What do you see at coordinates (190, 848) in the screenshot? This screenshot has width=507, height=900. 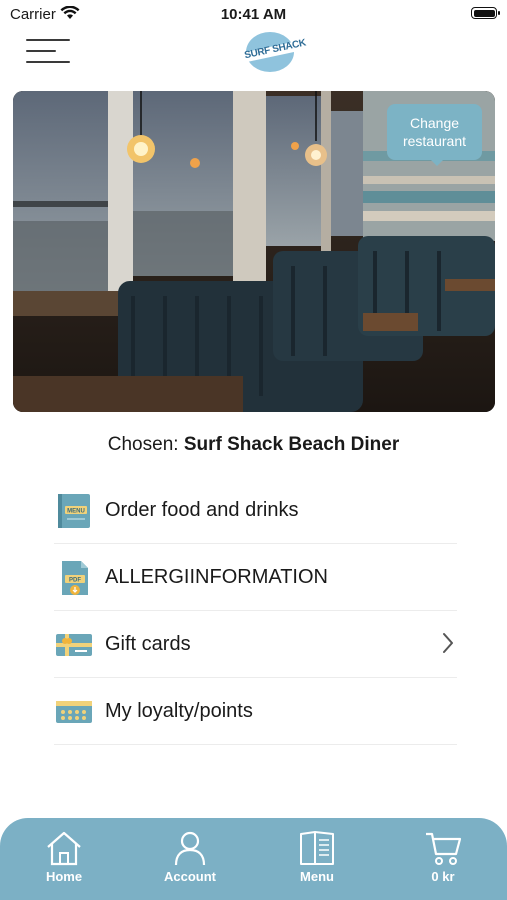 I see `account-icon` at bounding box center [190, 848].